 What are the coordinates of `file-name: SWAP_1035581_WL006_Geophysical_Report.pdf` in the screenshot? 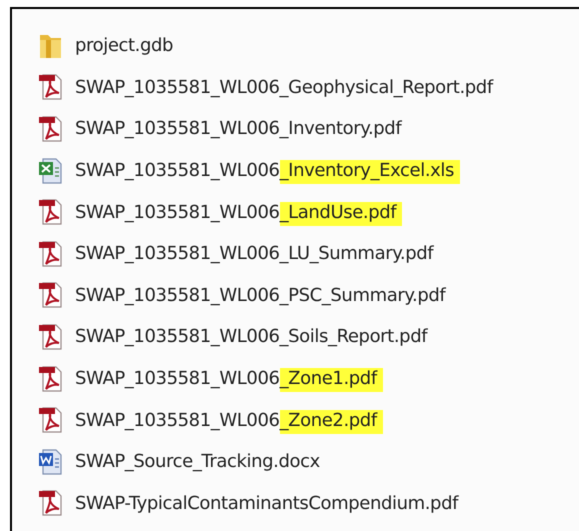 It's located at (284, 87).